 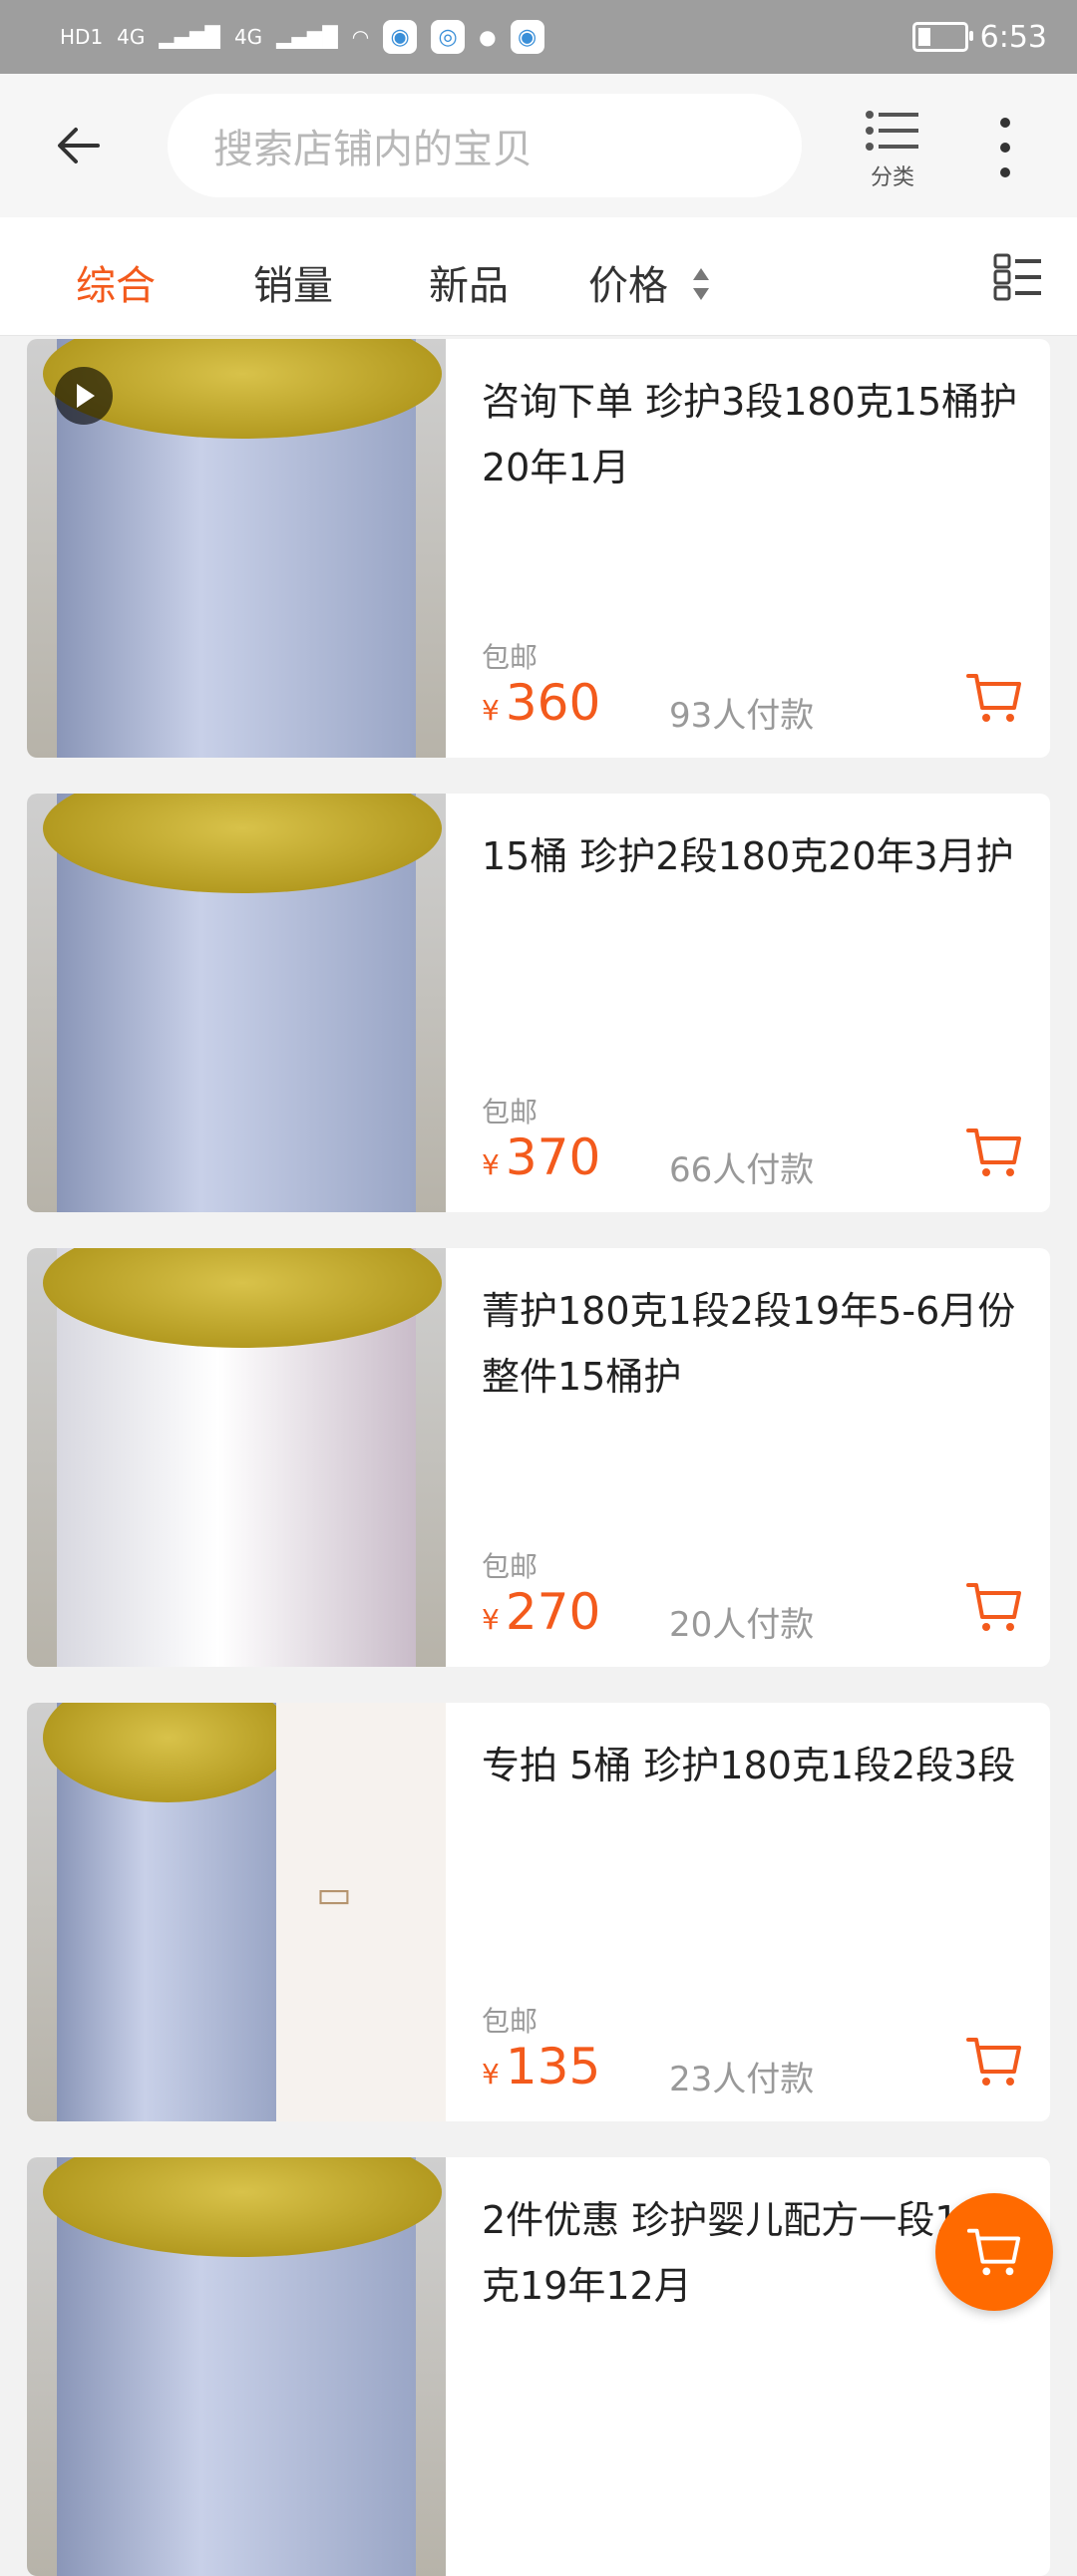 I want to click on app-notification-icon-2: ◎, so click(x=448, y=37).